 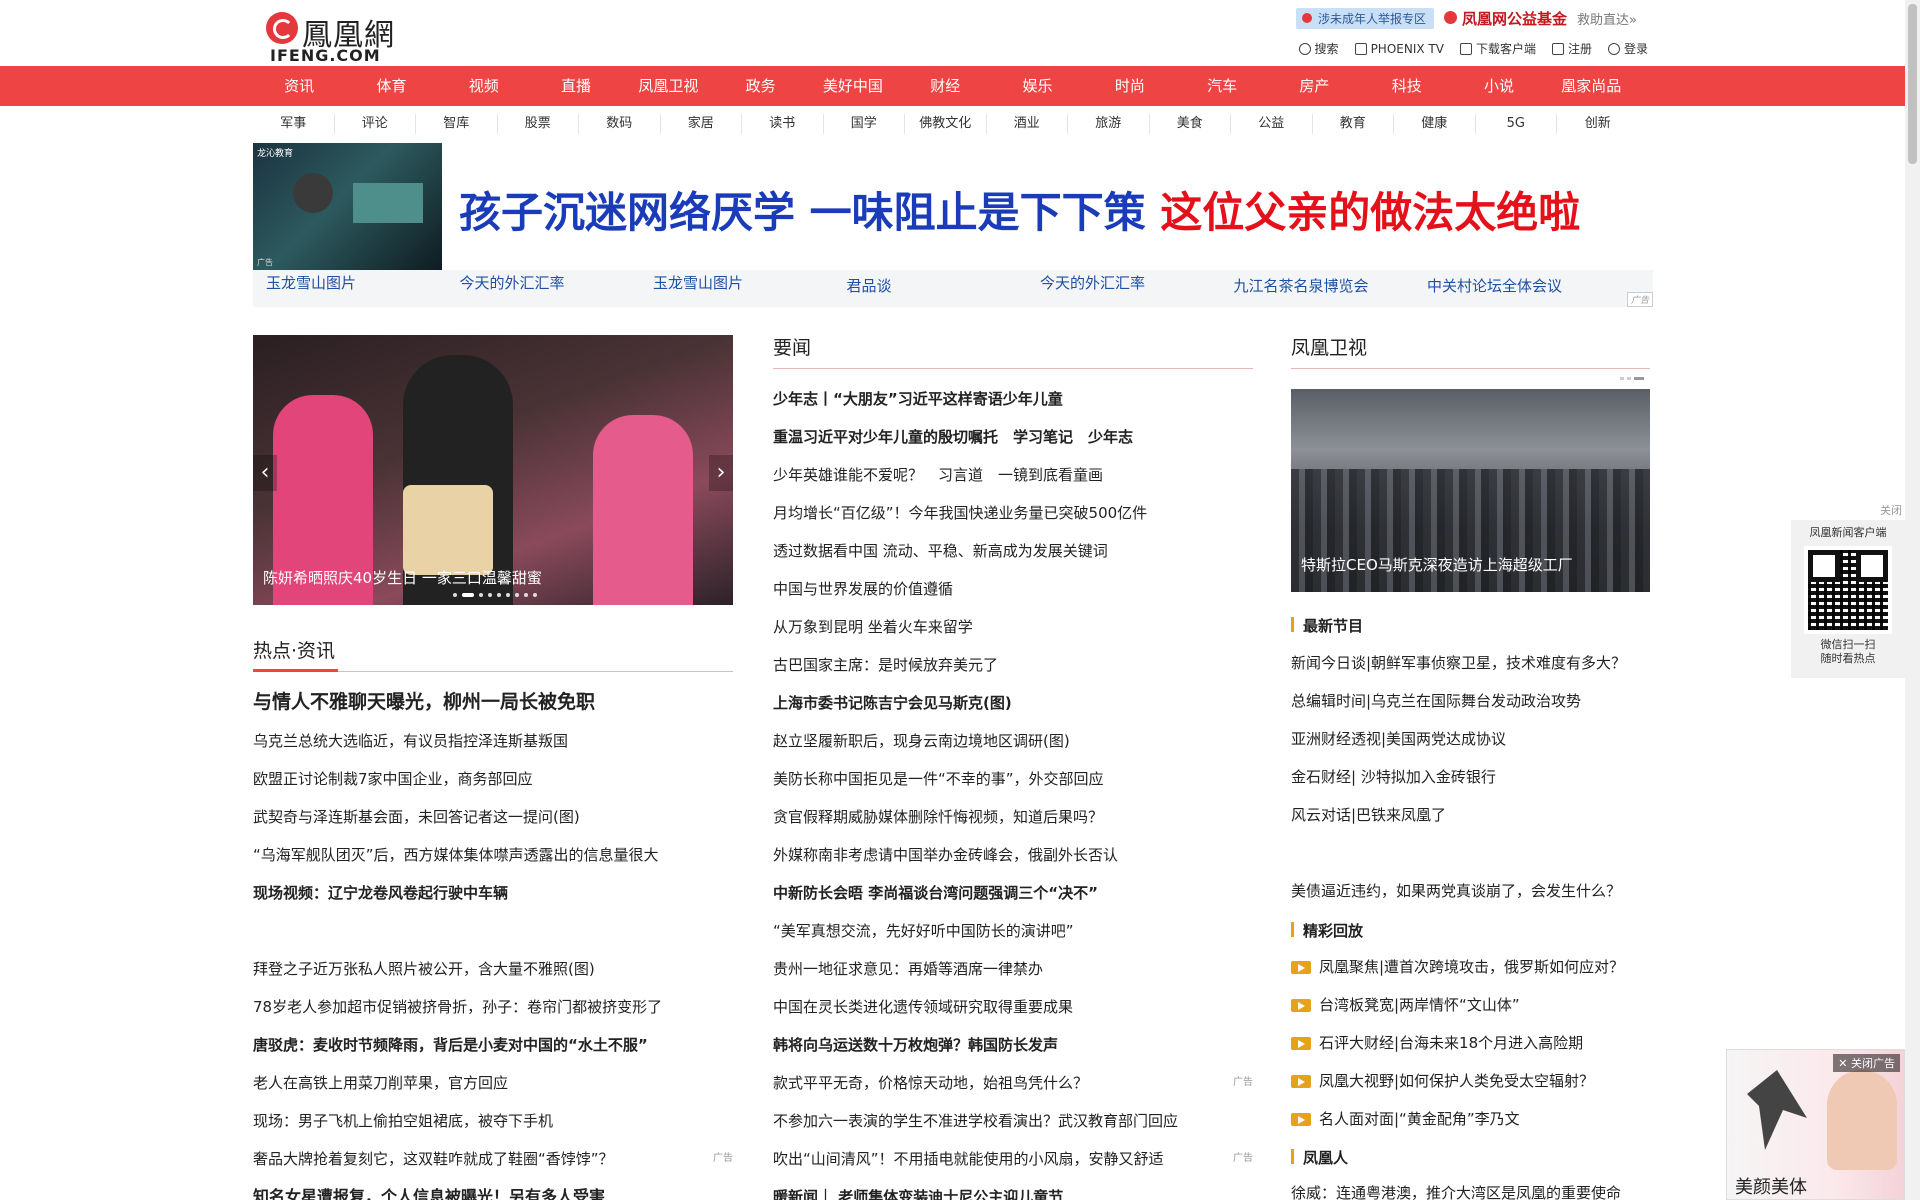 What do you see at coordinates (931, 288) in the screenshot?
I see `ad-link: 君品谈` at bounding box center [931, 288].